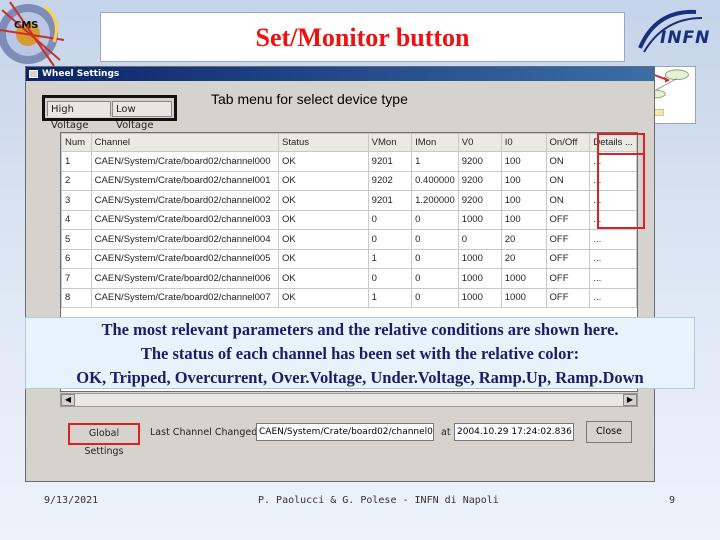  I want to click on cell-i0: 1000, so click(523, 297).